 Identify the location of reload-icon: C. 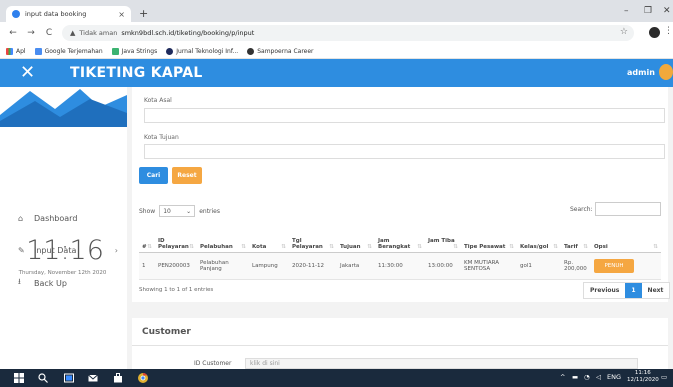
(49, 33).